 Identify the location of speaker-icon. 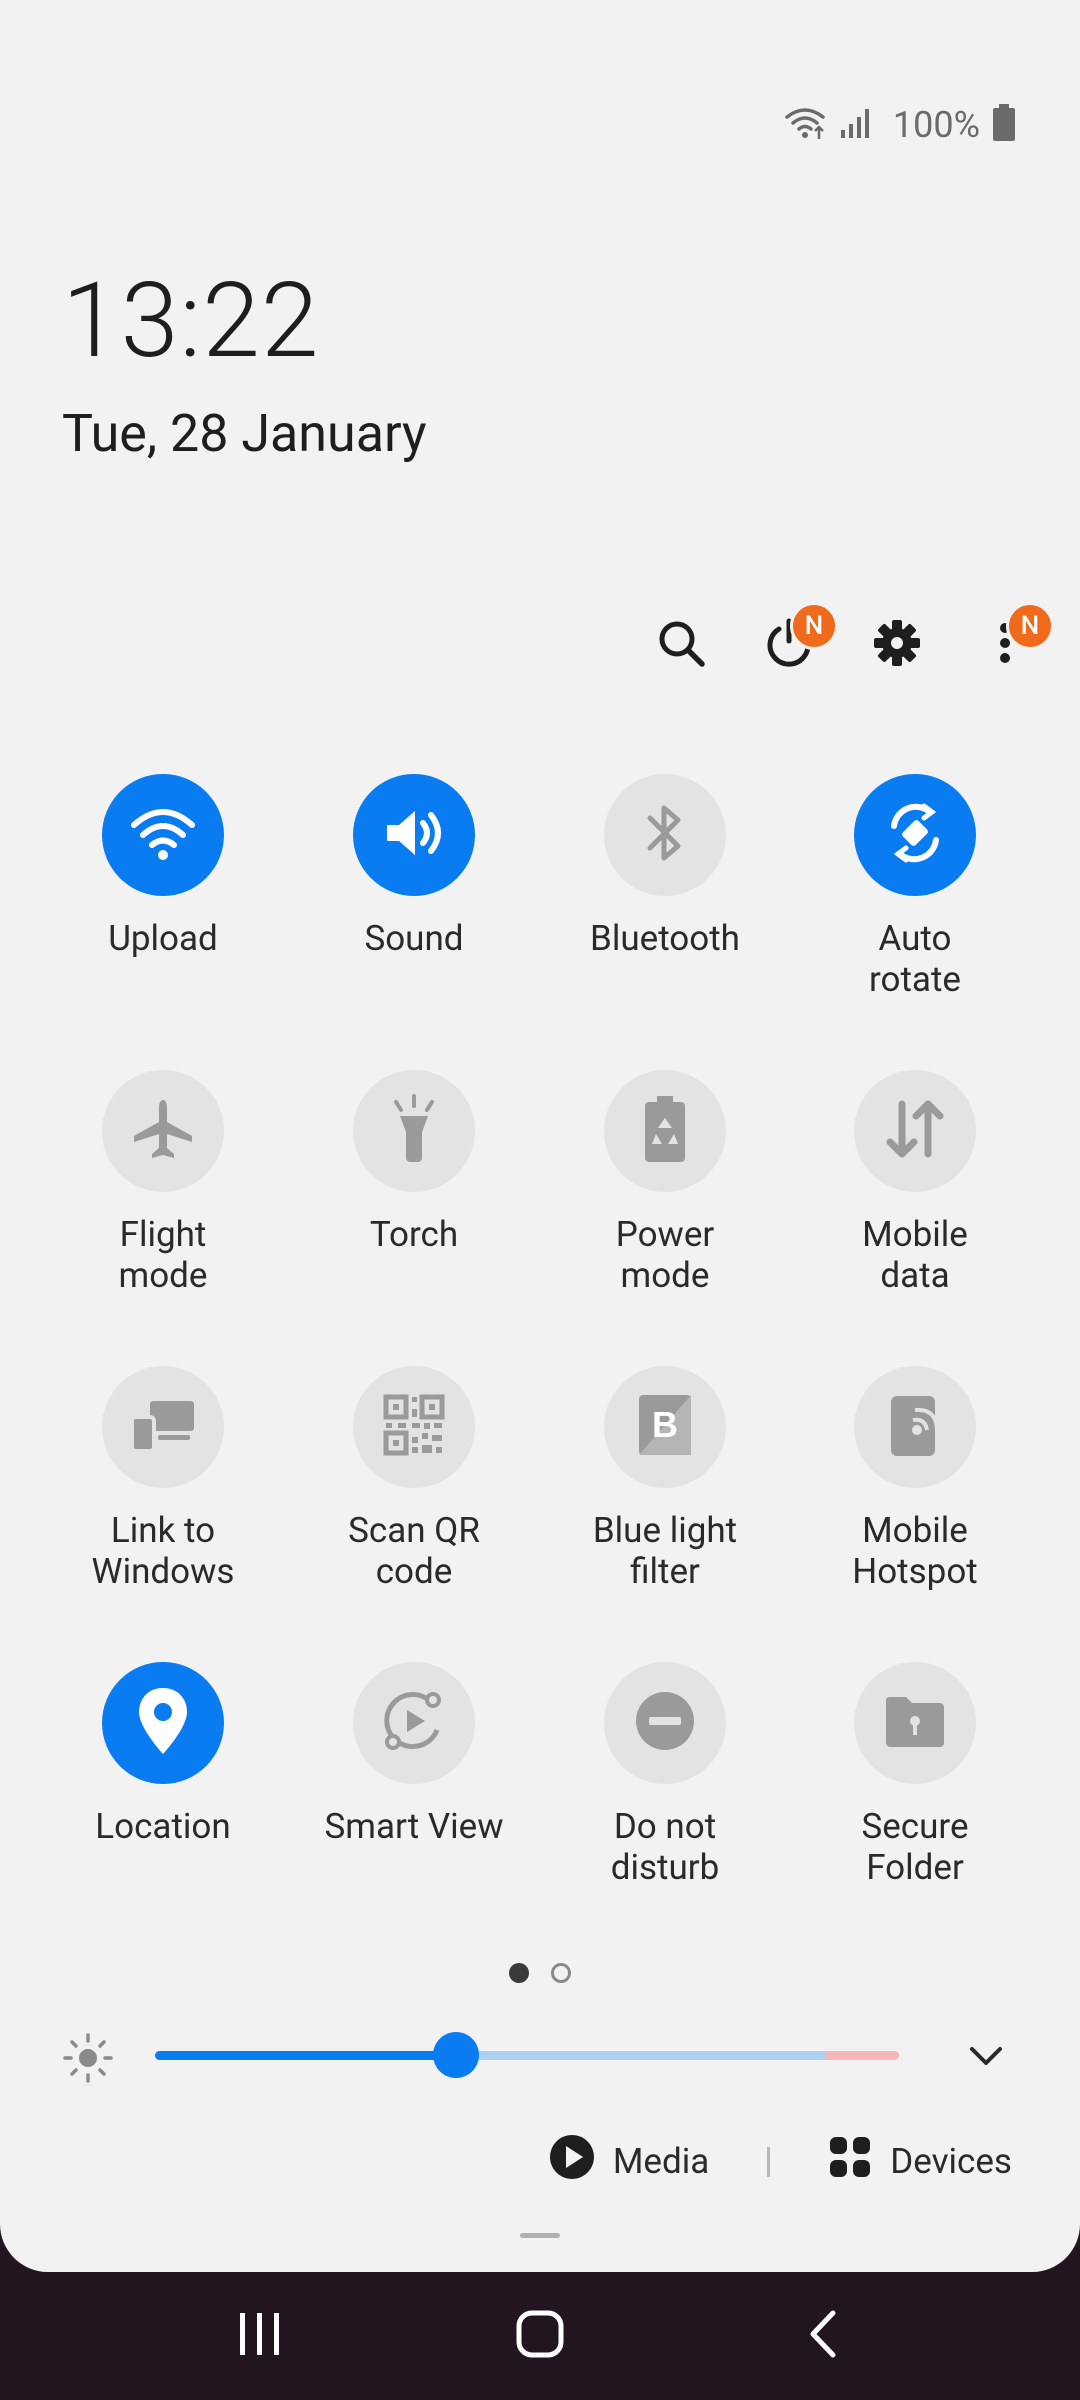
(414, 835).